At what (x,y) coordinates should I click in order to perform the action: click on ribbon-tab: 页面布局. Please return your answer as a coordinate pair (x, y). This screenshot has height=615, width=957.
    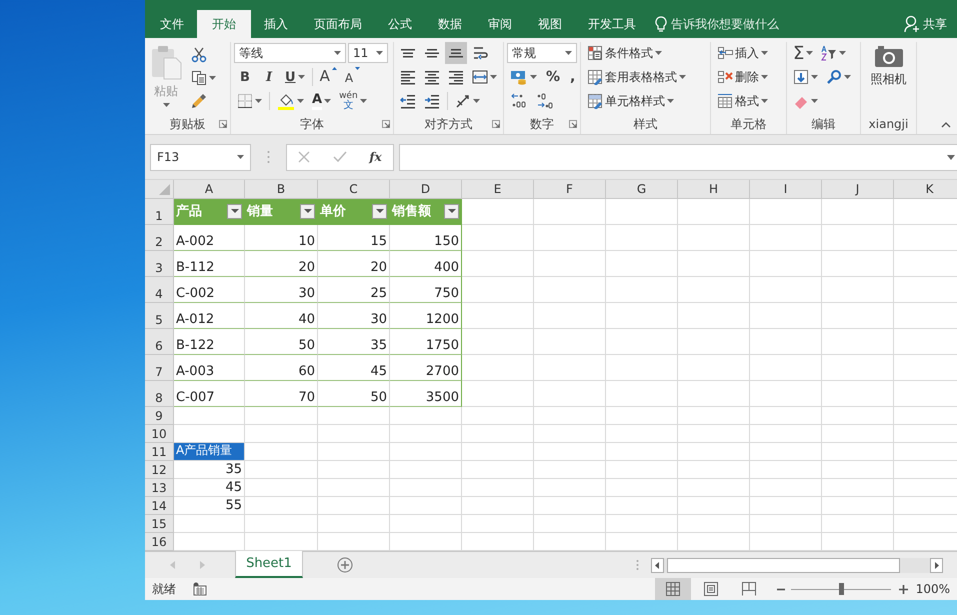
    Looking at the image, I should click on (338, 24).